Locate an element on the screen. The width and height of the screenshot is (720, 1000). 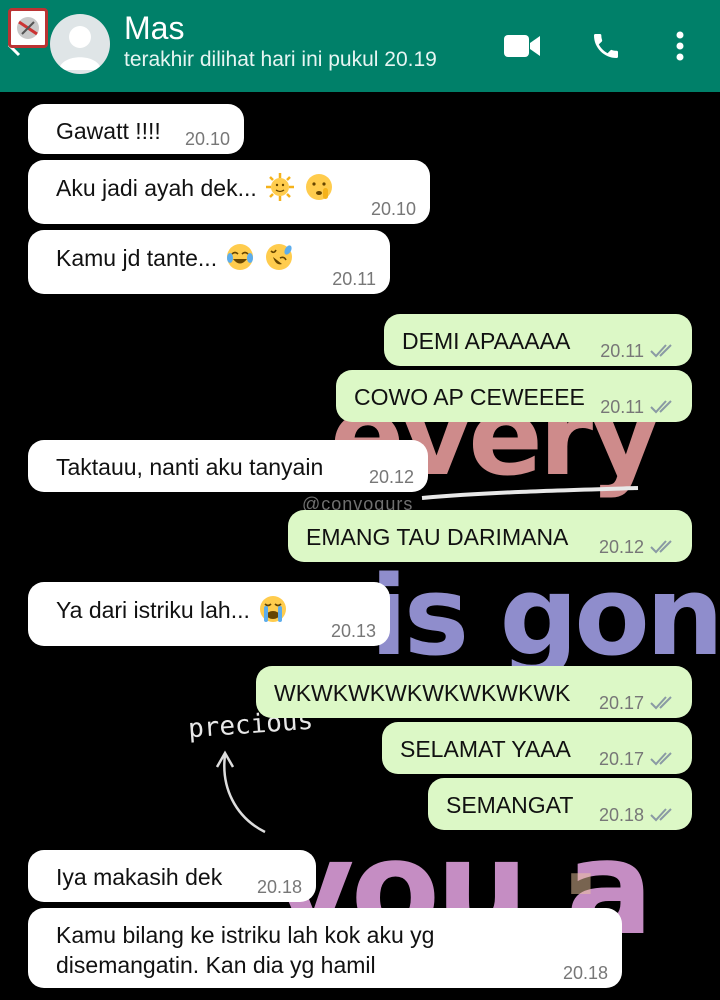
outgoing-message: EMANG TAU DARIMANA 20.12 is located at coordinates (490, 536).